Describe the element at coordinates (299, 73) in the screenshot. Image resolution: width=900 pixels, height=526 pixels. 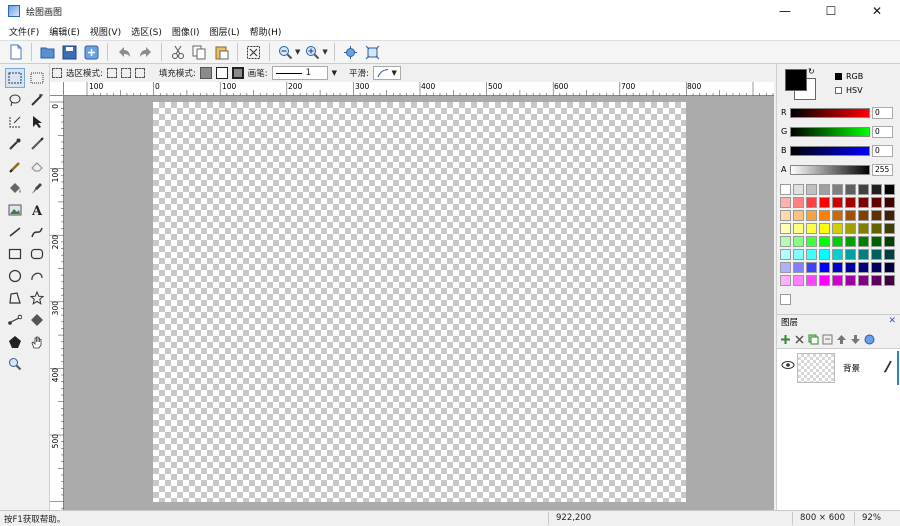
I see `brush-width-select: 1` at that location.